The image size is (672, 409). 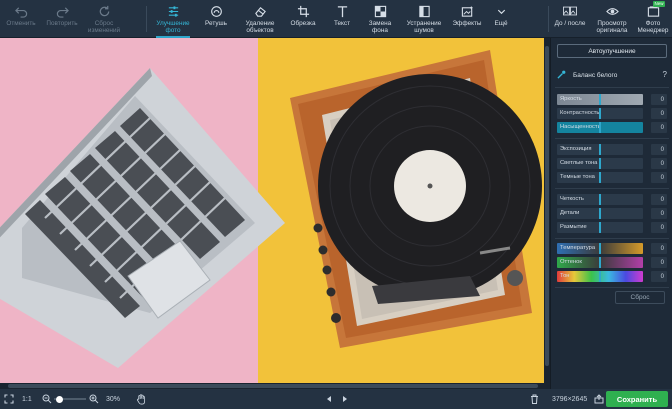 I want to click on effects-icon, so click(x=467, y=11).